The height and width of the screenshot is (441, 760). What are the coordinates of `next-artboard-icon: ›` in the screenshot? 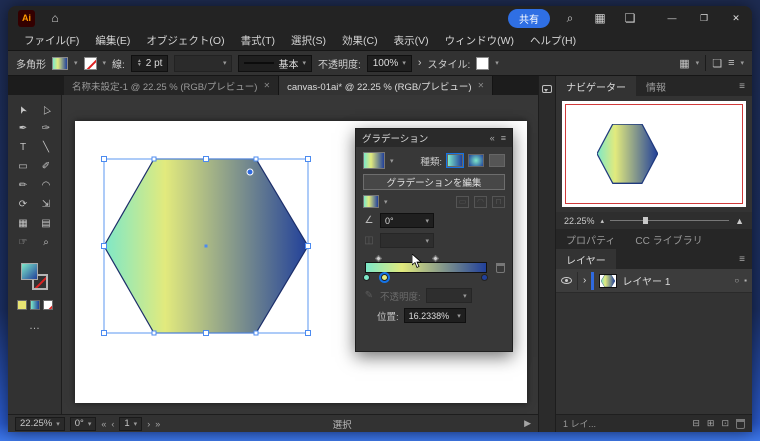 It's located at (148, 424).